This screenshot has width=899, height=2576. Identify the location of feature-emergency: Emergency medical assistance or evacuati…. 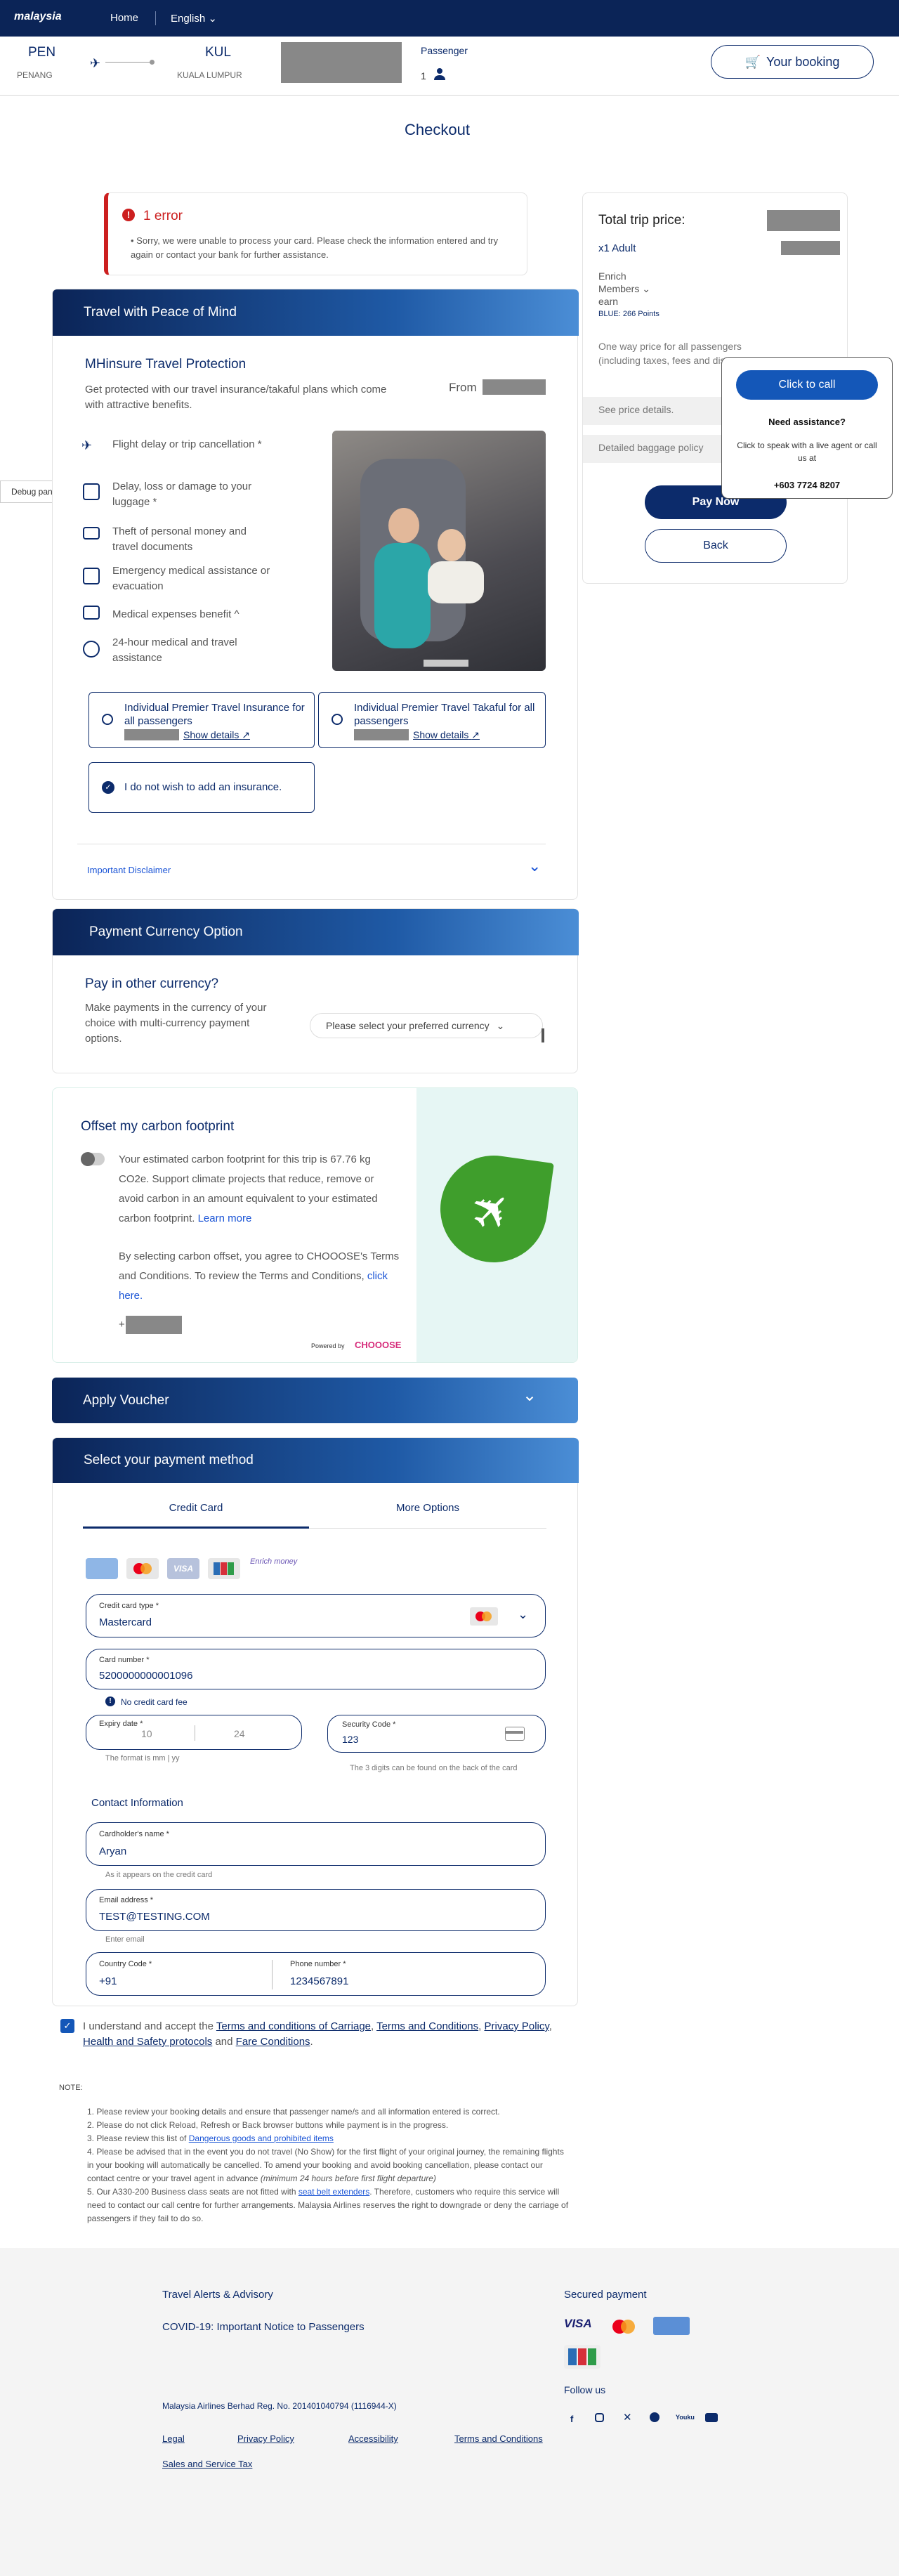
(191, 578).